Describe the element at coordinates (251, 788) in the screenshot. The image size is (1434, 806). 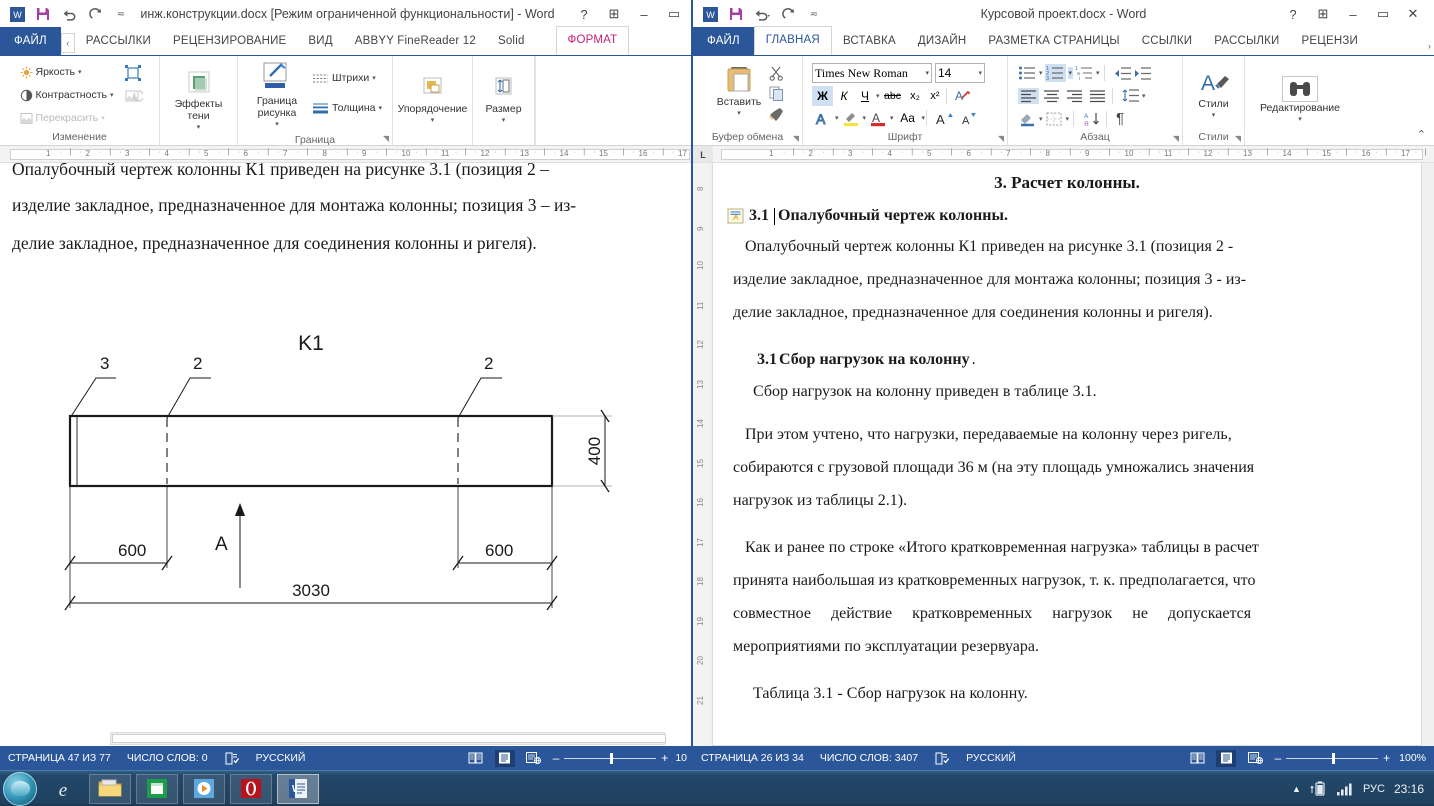
I see `taskbar-item-opera` at that location.